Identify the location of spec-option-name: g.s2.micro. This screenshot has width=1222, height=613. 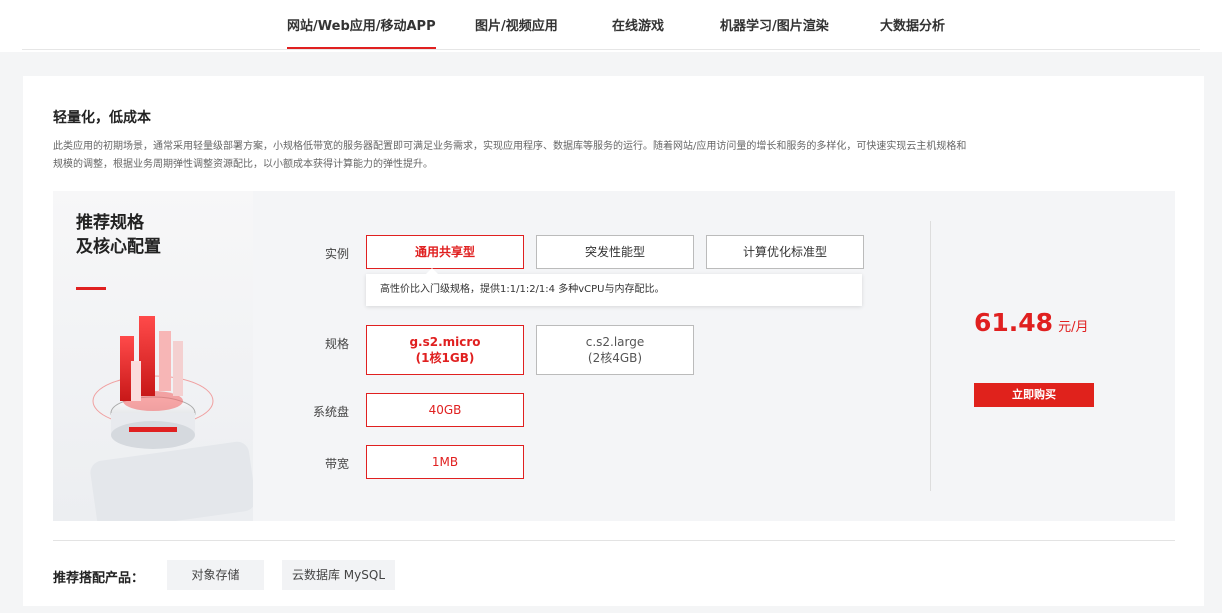
(445, 342).